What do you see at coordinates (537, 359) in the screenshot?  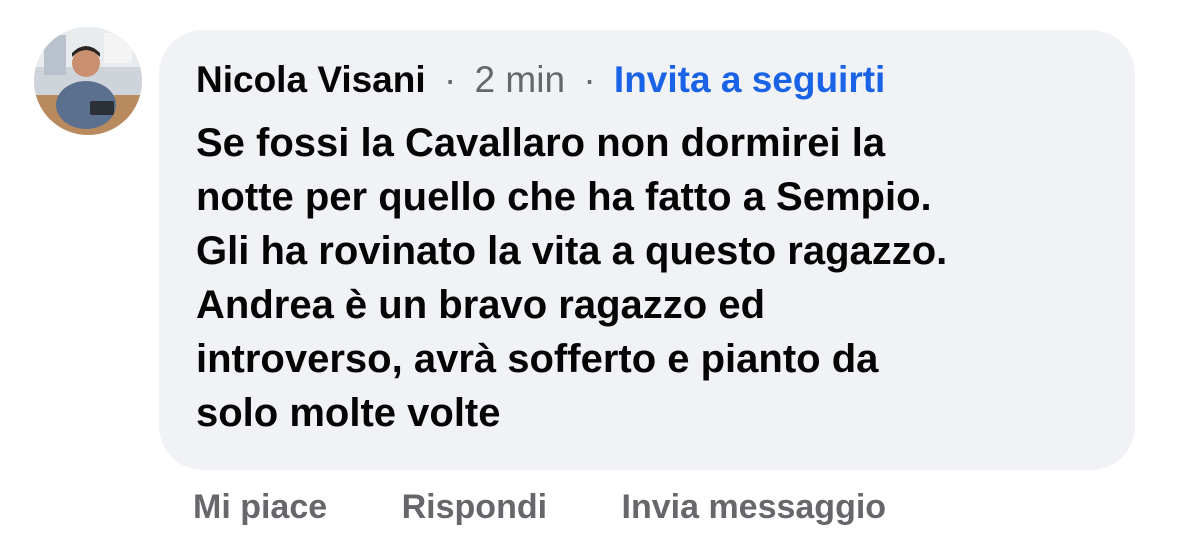 I see `comment-text-line: introverso, avrà sofferto e pianto da` at bounding box center [537, 359].